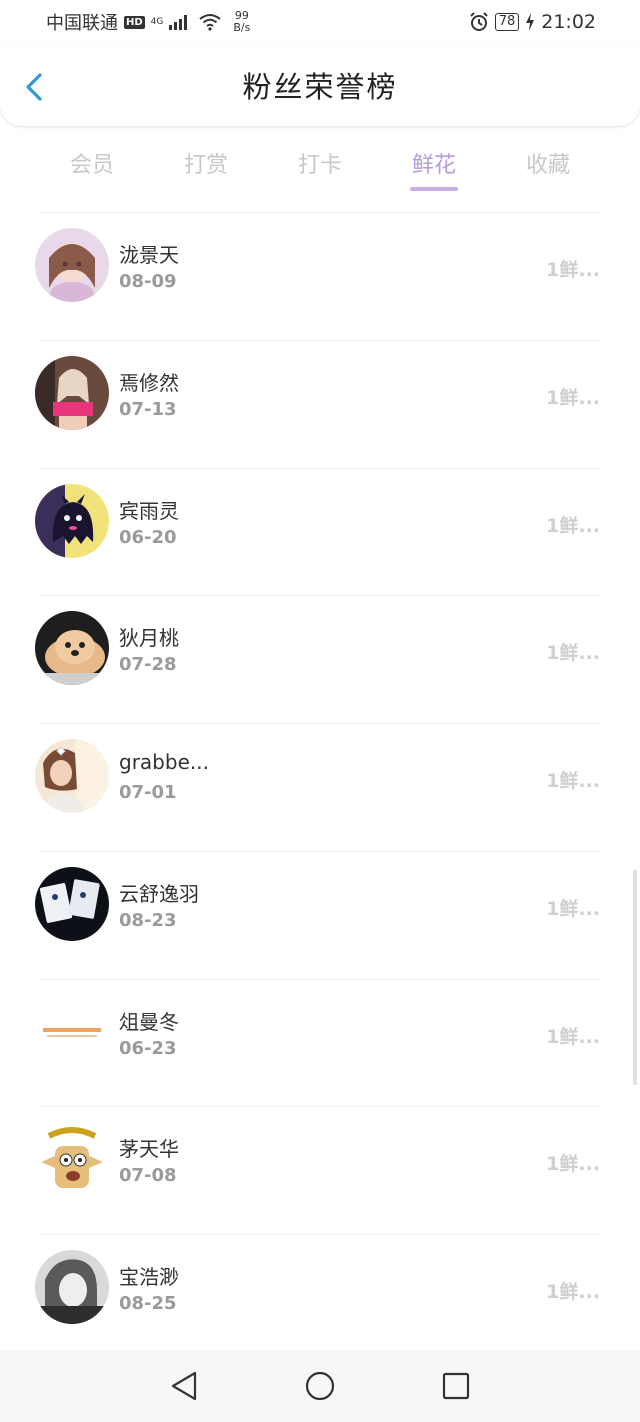  I want to click on tab-flowers: 鲜花, so click(434, 170).